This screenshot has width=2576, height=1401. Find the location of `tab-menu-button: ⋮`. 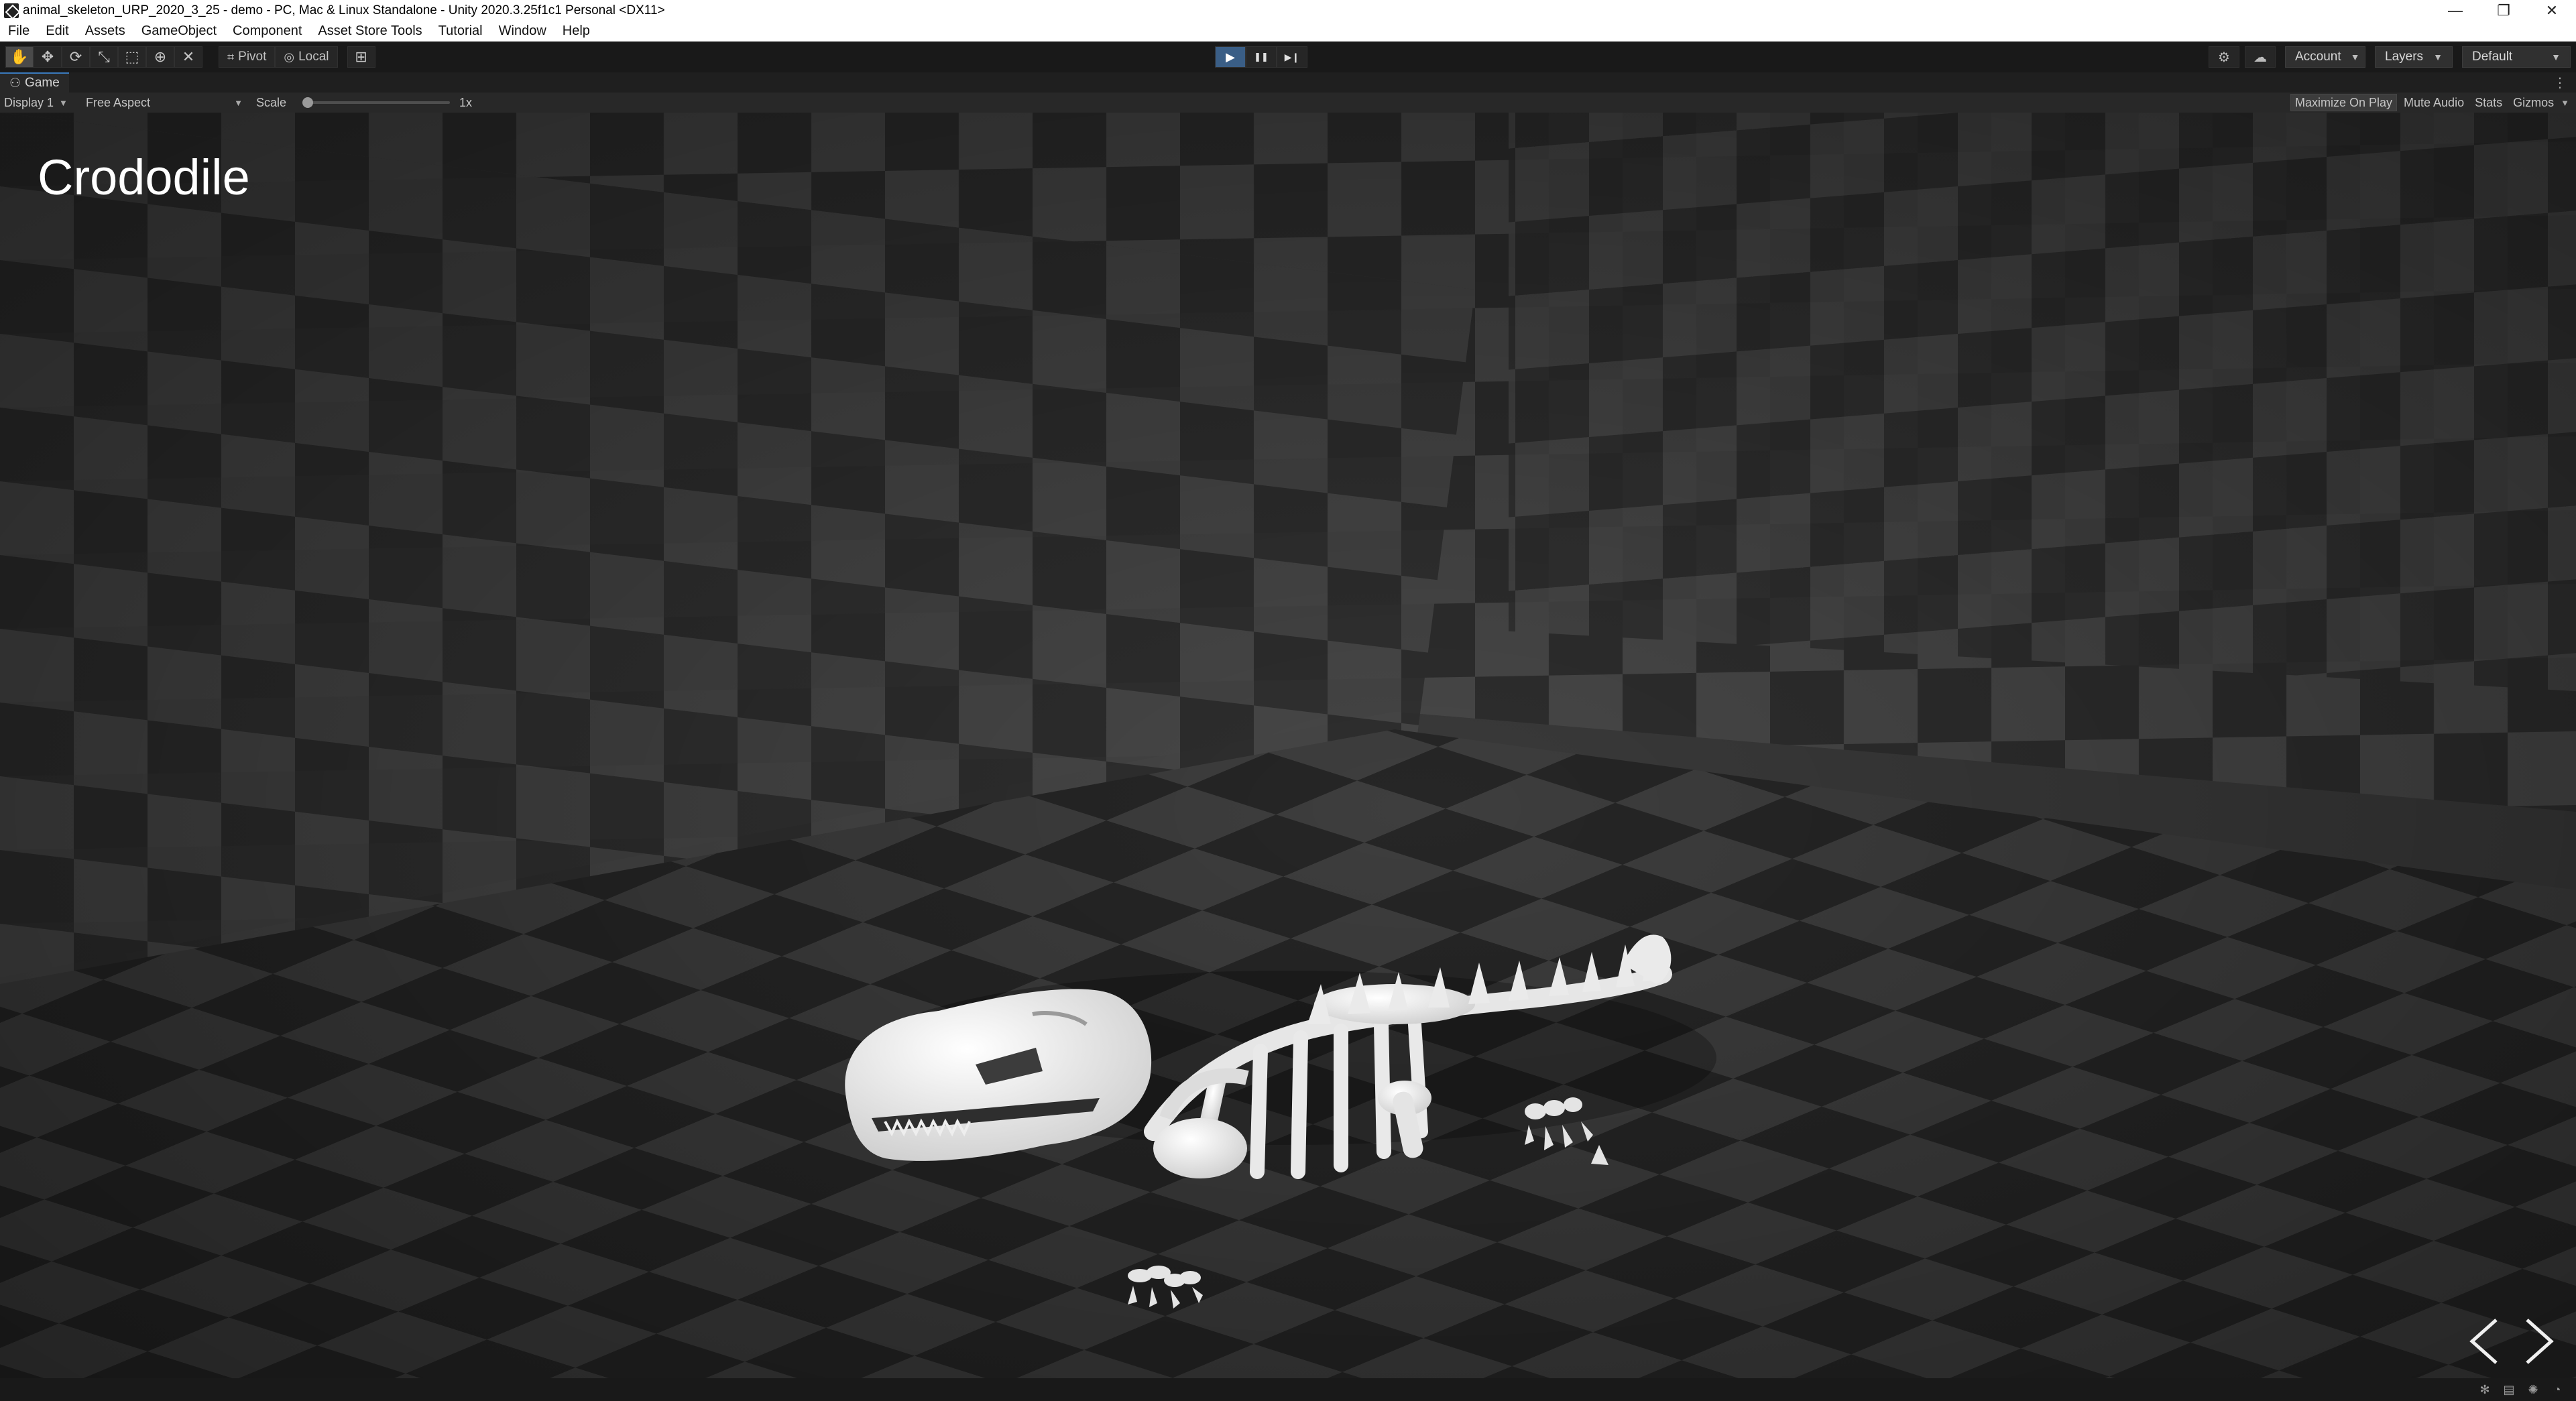

tab-menu-button: ⋮ is located at coordinates (2560, 83).